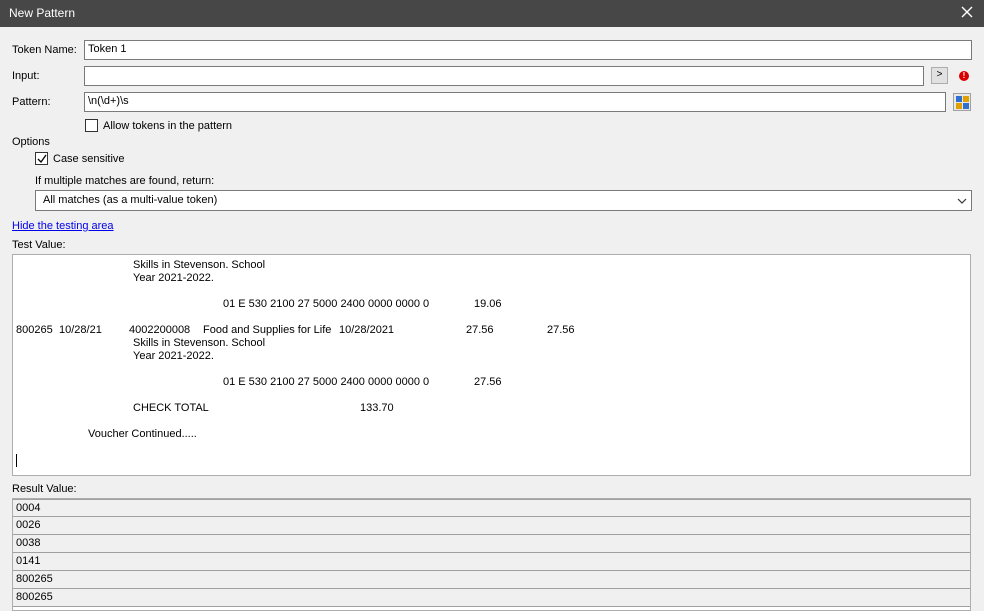 Image resolution: width=984 pixels, height=611 pixels. What do you see at coordinates (44, 489) in the screenshot?
I see `result-value-label: Result Value:` at bounding box center [44, 489].